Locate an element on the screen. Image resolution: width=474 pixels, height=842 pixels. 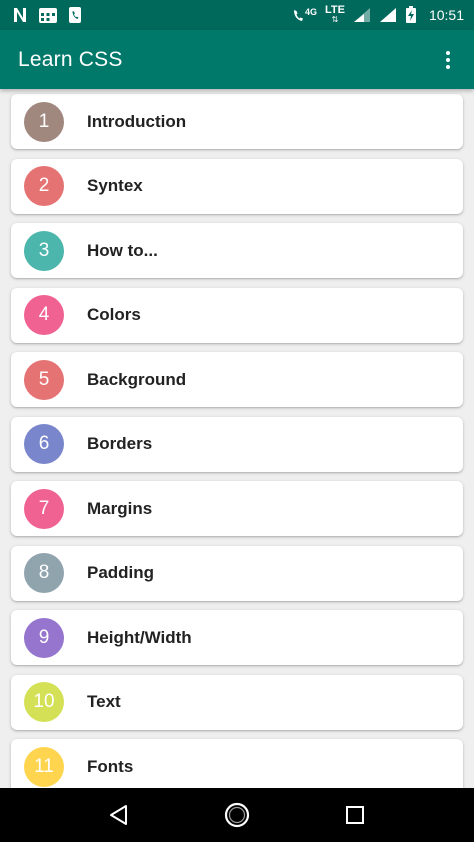
wifi-calling-icon is located at coordinates (298, 15).